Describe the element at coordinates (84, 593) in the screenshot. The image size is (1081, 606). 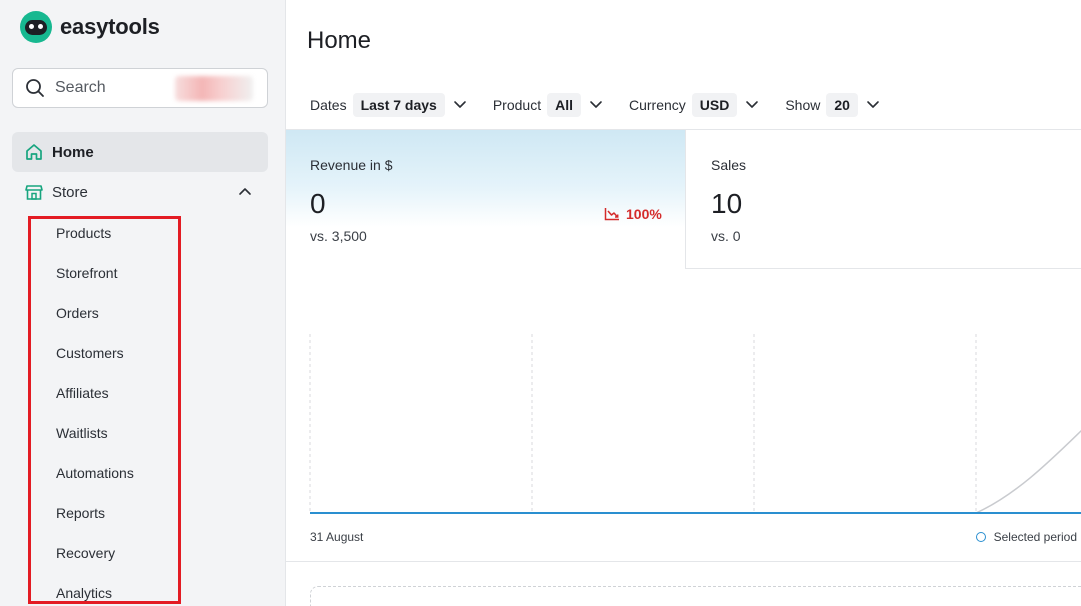
I see `sidebar-item-analytics: Analytics` at that location.